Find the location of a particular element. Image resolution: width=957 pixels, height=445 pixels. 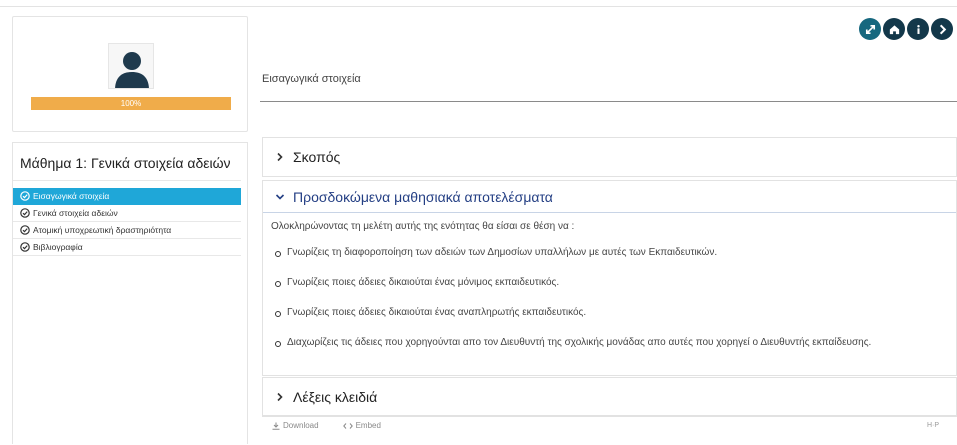

accordion-purpose: Σκοπός is located at coordinates (609, 157).